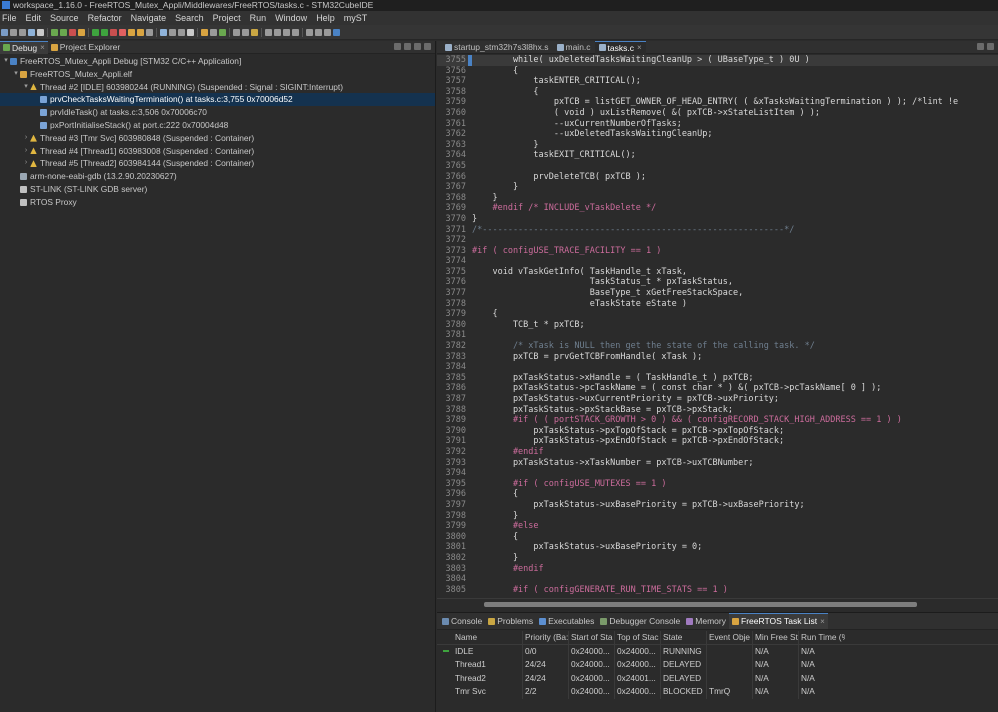 The height and width of the screenshot is (712, 998). I want to click on table-row: IDLE 0/0 0x24000... 0x24000... RUNNING N/A N/A, so click(717, 651).